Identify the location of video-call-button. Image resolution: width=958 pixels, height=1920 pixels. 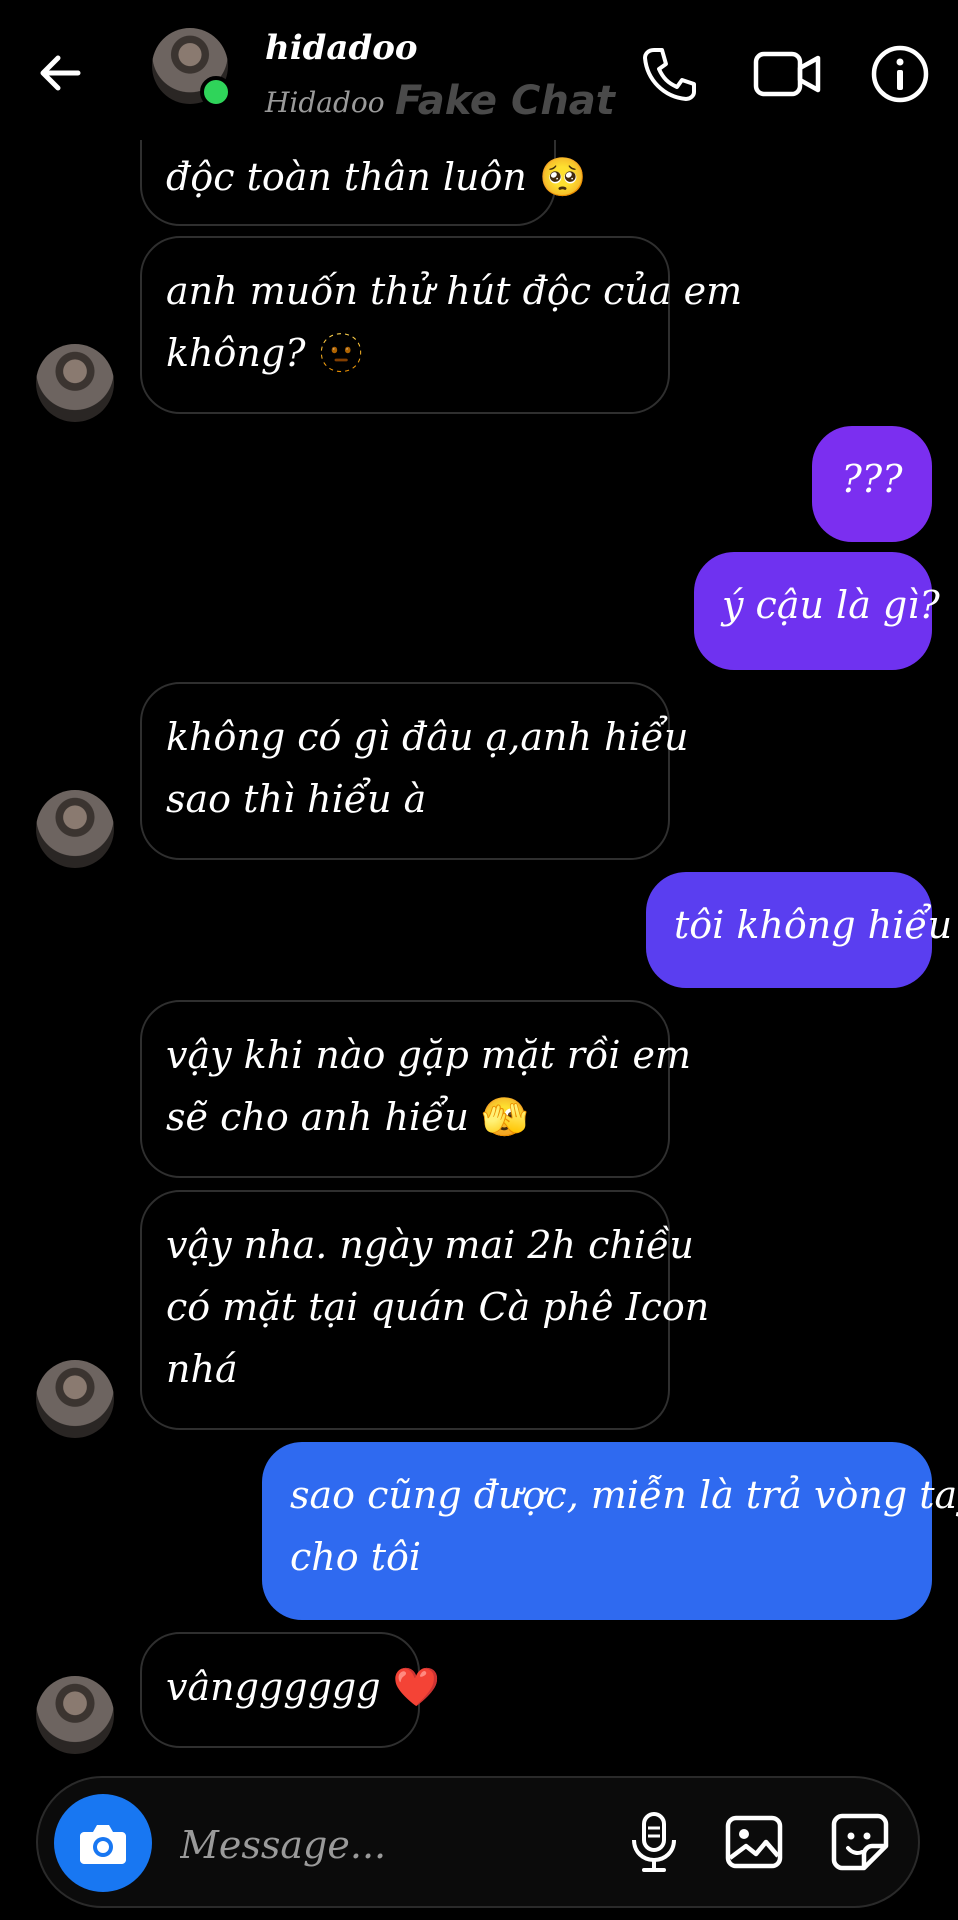
(788, 74).